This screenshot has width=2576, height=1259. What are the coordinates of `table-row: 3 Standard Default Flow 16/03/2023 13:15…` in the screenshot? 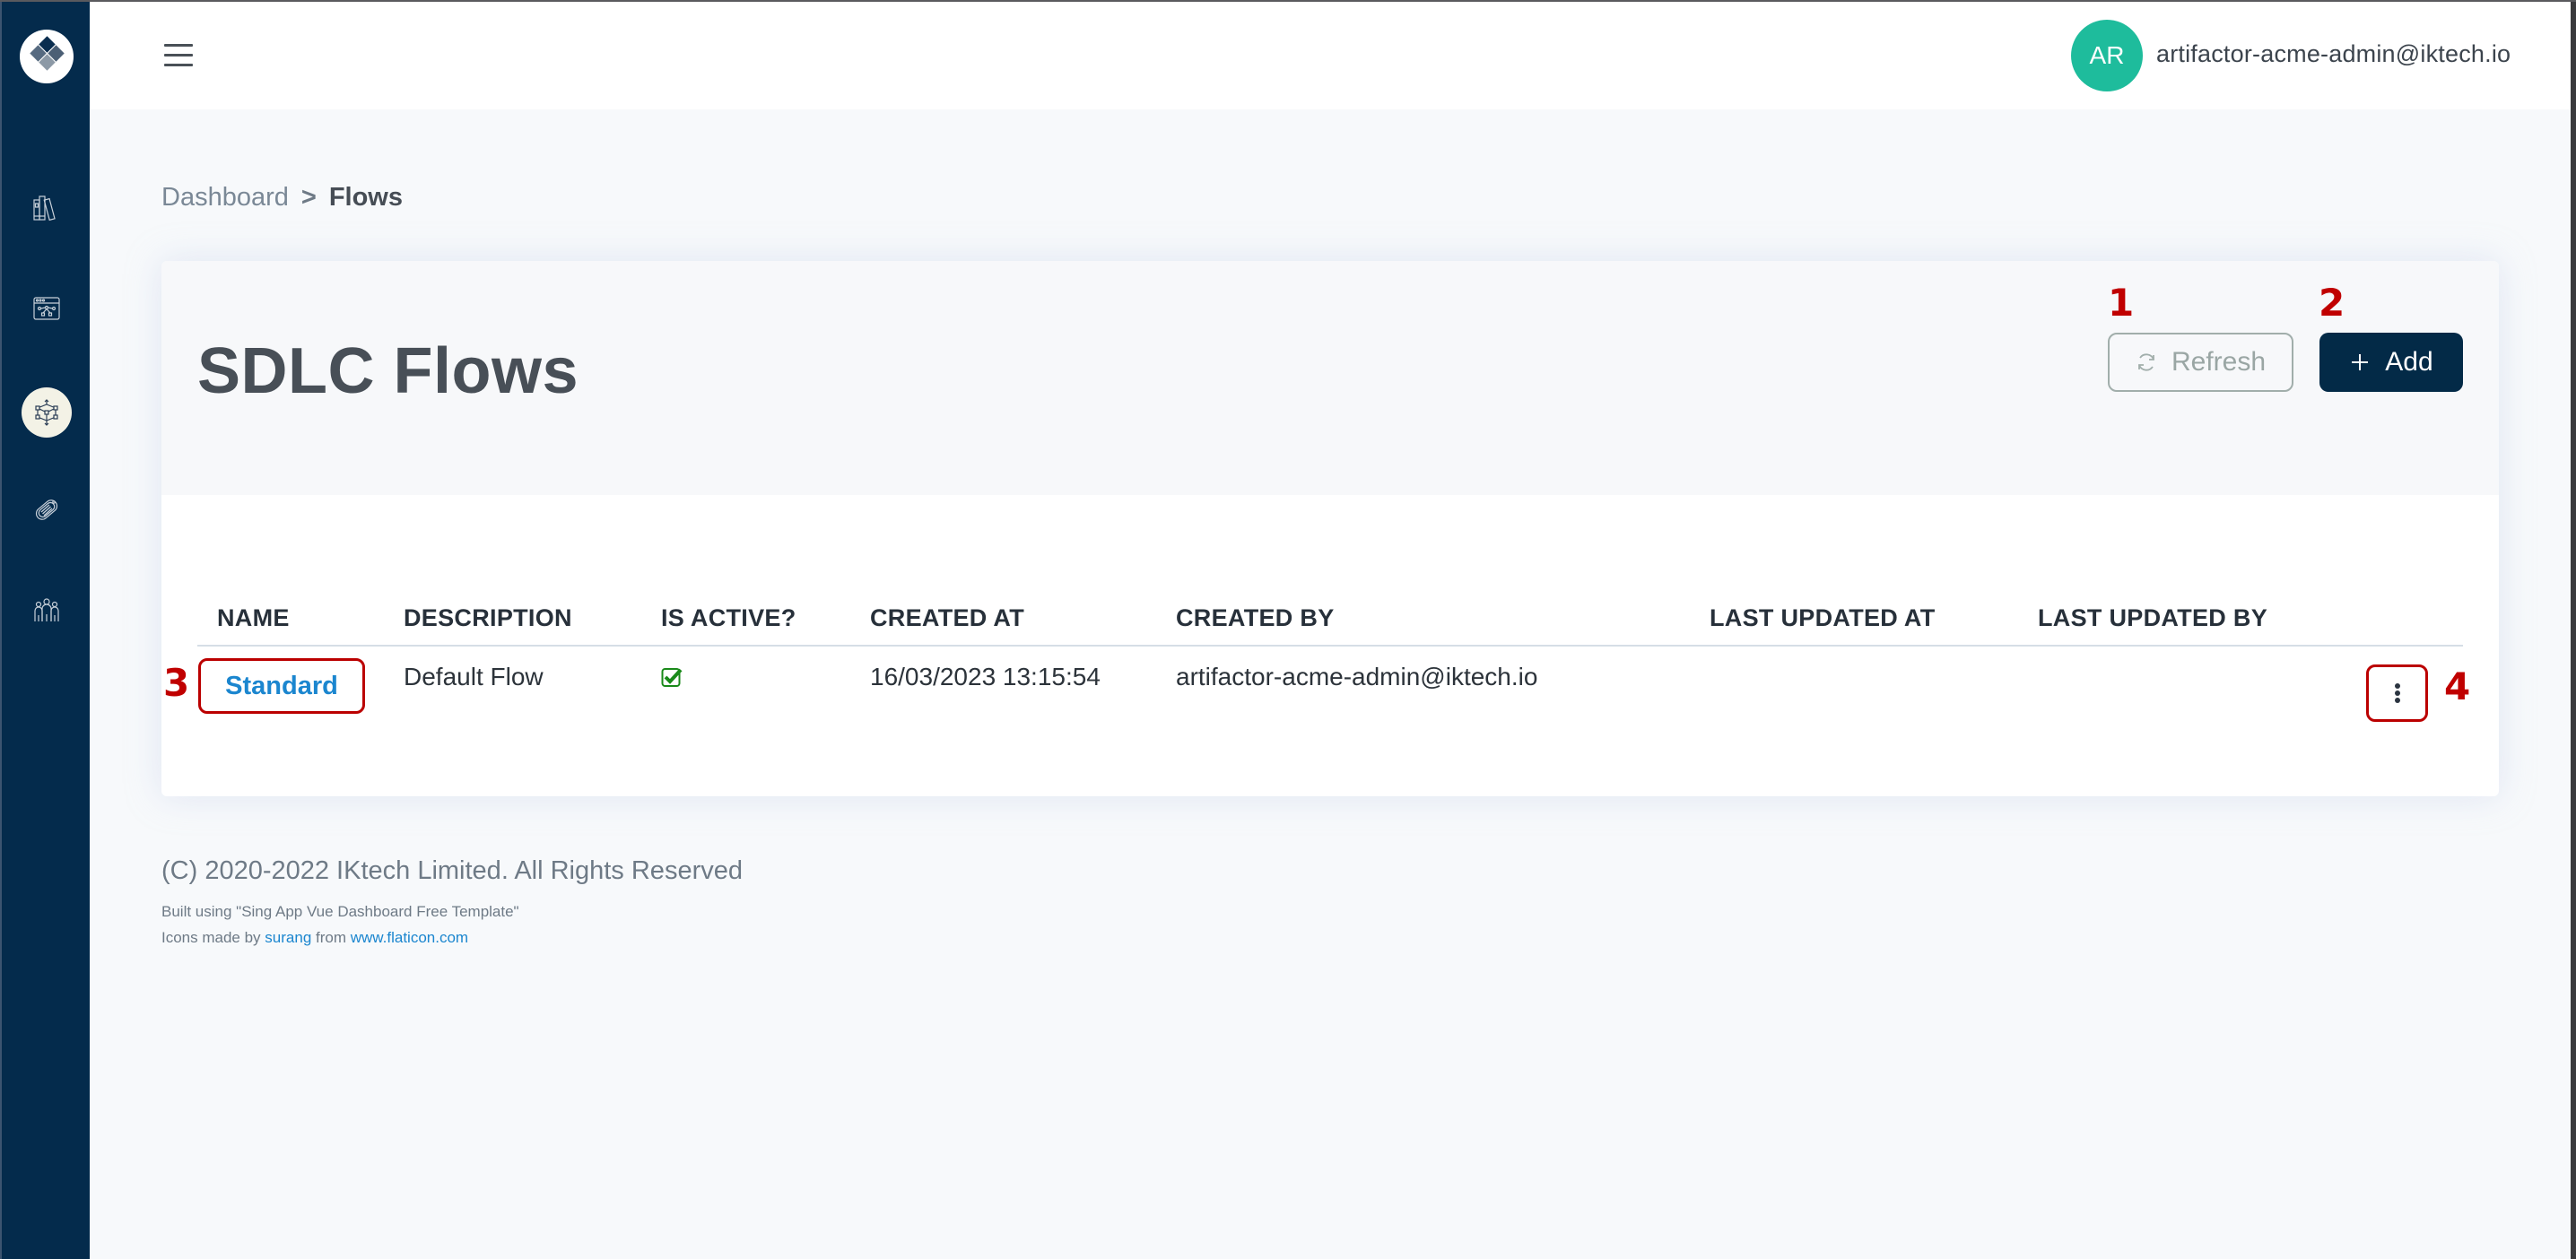 It's located at (1330, 684).